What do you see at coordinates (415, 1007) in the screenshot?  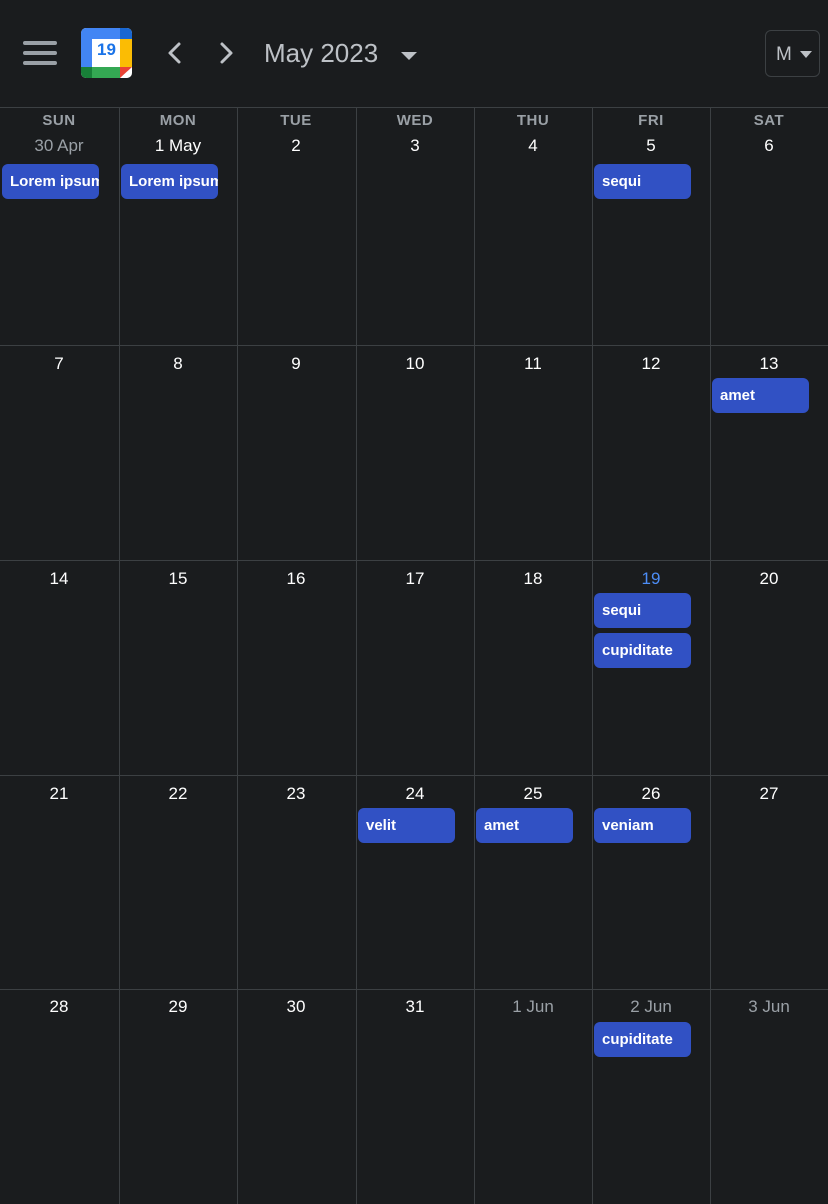 I see `day-number: 31` at bounding box center [415, 1007].